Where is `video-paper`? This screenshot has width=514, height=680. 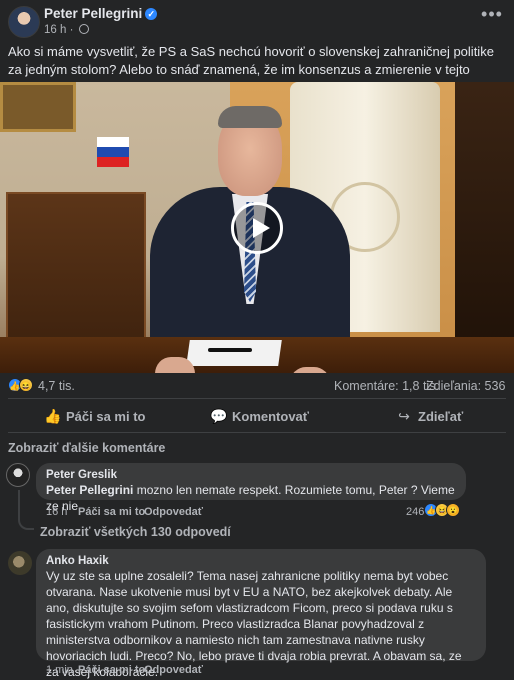 video-paper is located at coordinates (234, 353).